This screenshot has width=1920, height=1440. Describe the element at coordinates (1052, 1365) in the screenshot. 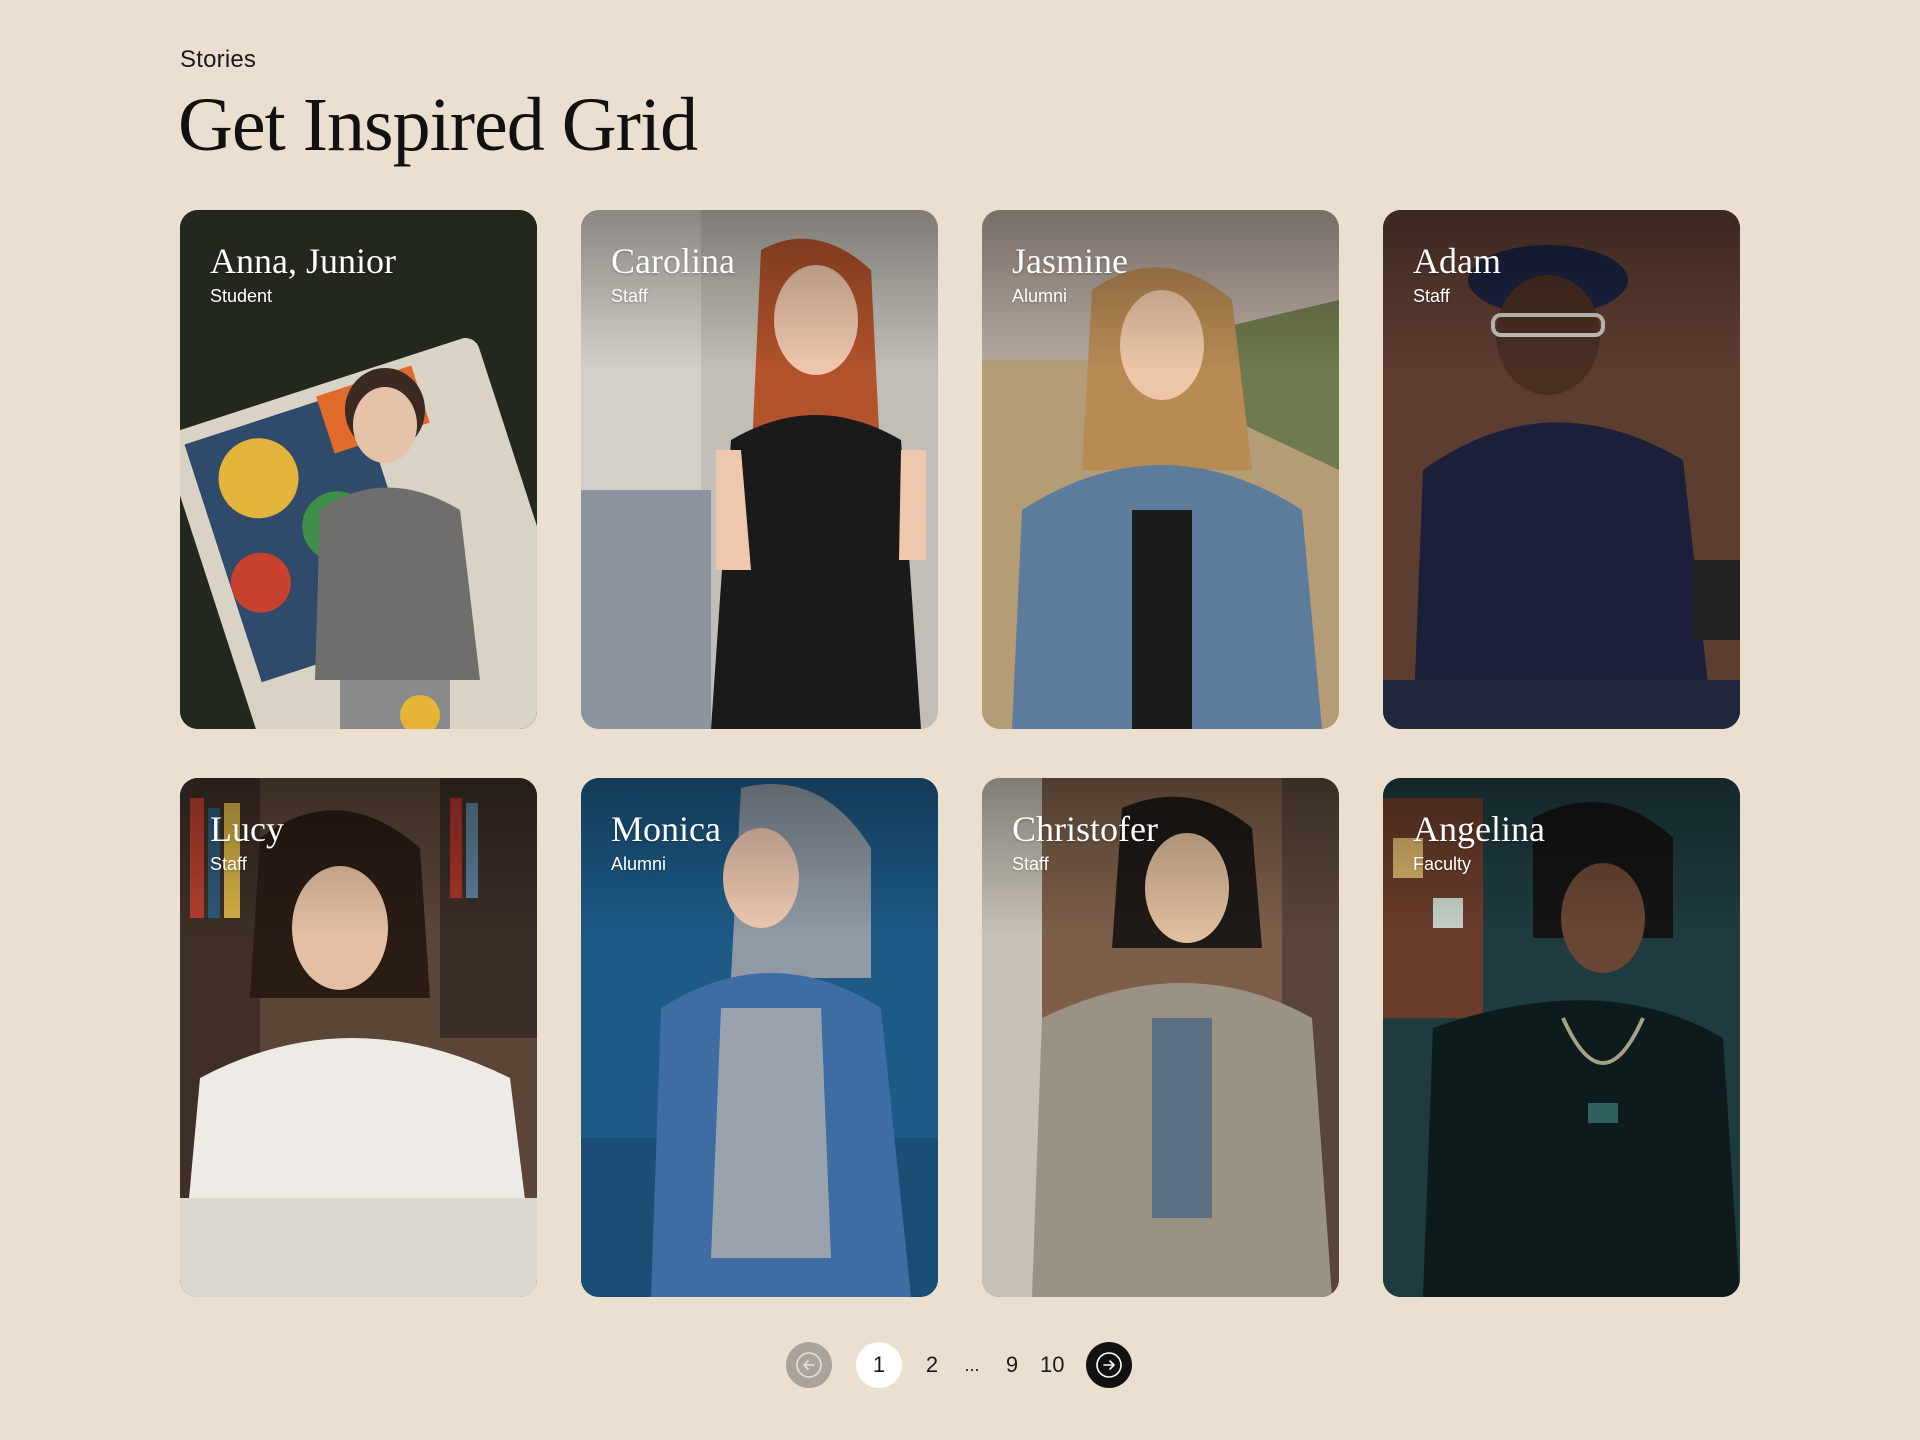

I see `page-10: 10` at that location.